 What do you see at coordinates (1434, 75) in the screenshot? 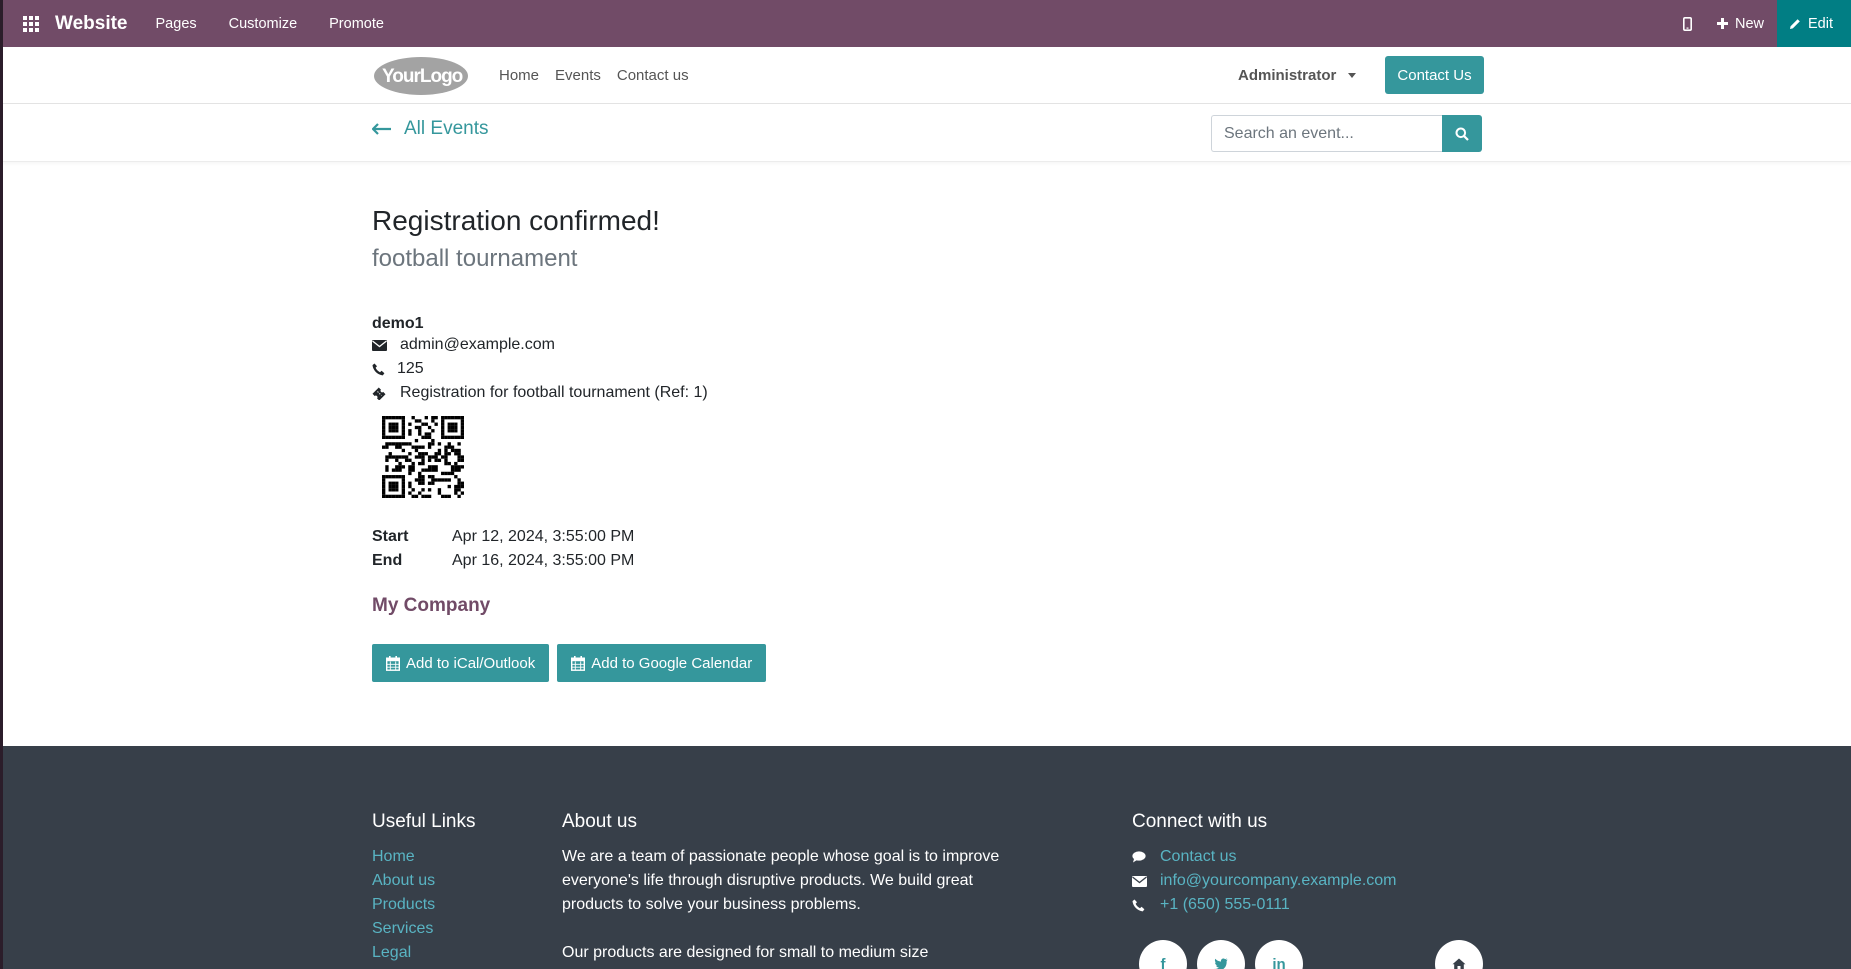
I see `contact-us-button: Contact Us` at bounding box center [1434, 75].